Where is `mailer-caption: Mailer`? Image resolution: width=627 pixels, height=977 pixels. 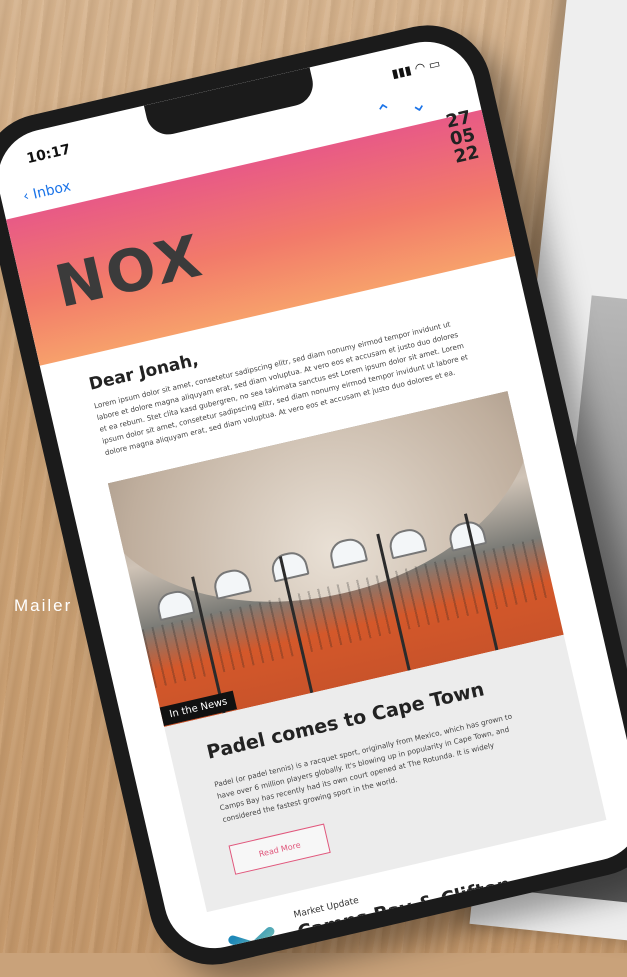 mailer-caption: Mailer is located at coordinates (43, 605).